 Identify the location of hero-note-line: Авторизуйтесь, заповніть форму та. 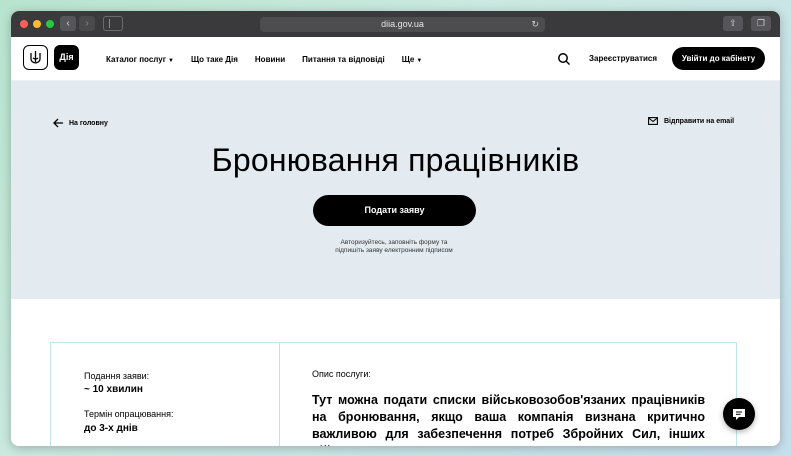
(394, 242).